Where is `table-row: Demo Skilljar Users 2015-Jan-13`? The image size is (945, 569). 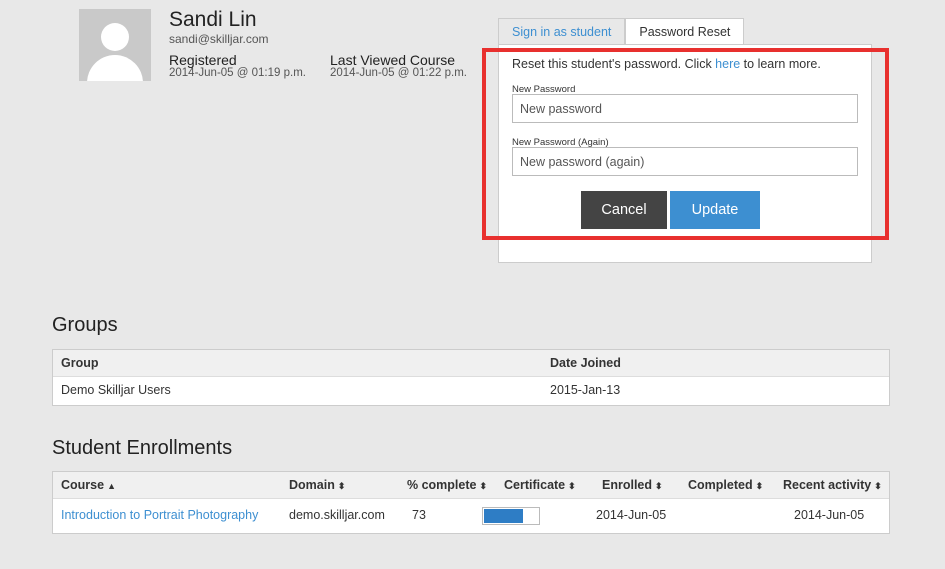
table-row: Demo Skilljar Users 2015-Jan-13 is located at coordinates (471, 391).